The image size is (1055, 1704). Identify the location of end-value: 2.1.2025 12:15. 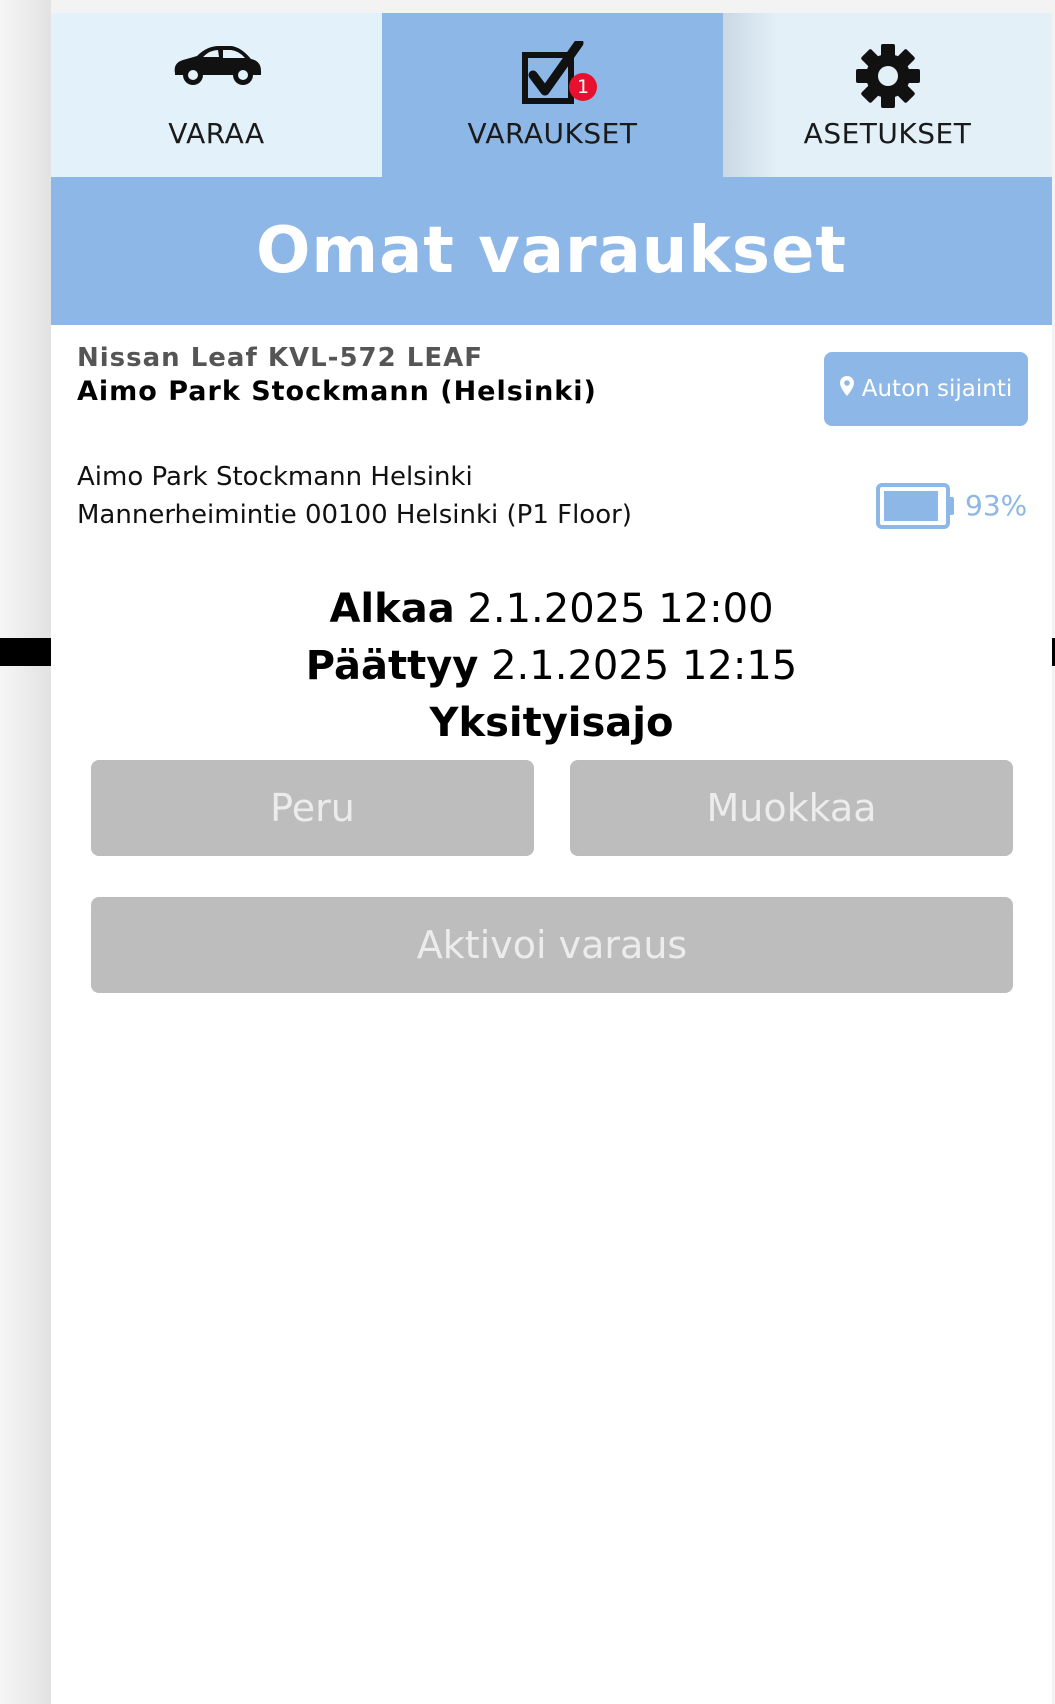
(644, 666).